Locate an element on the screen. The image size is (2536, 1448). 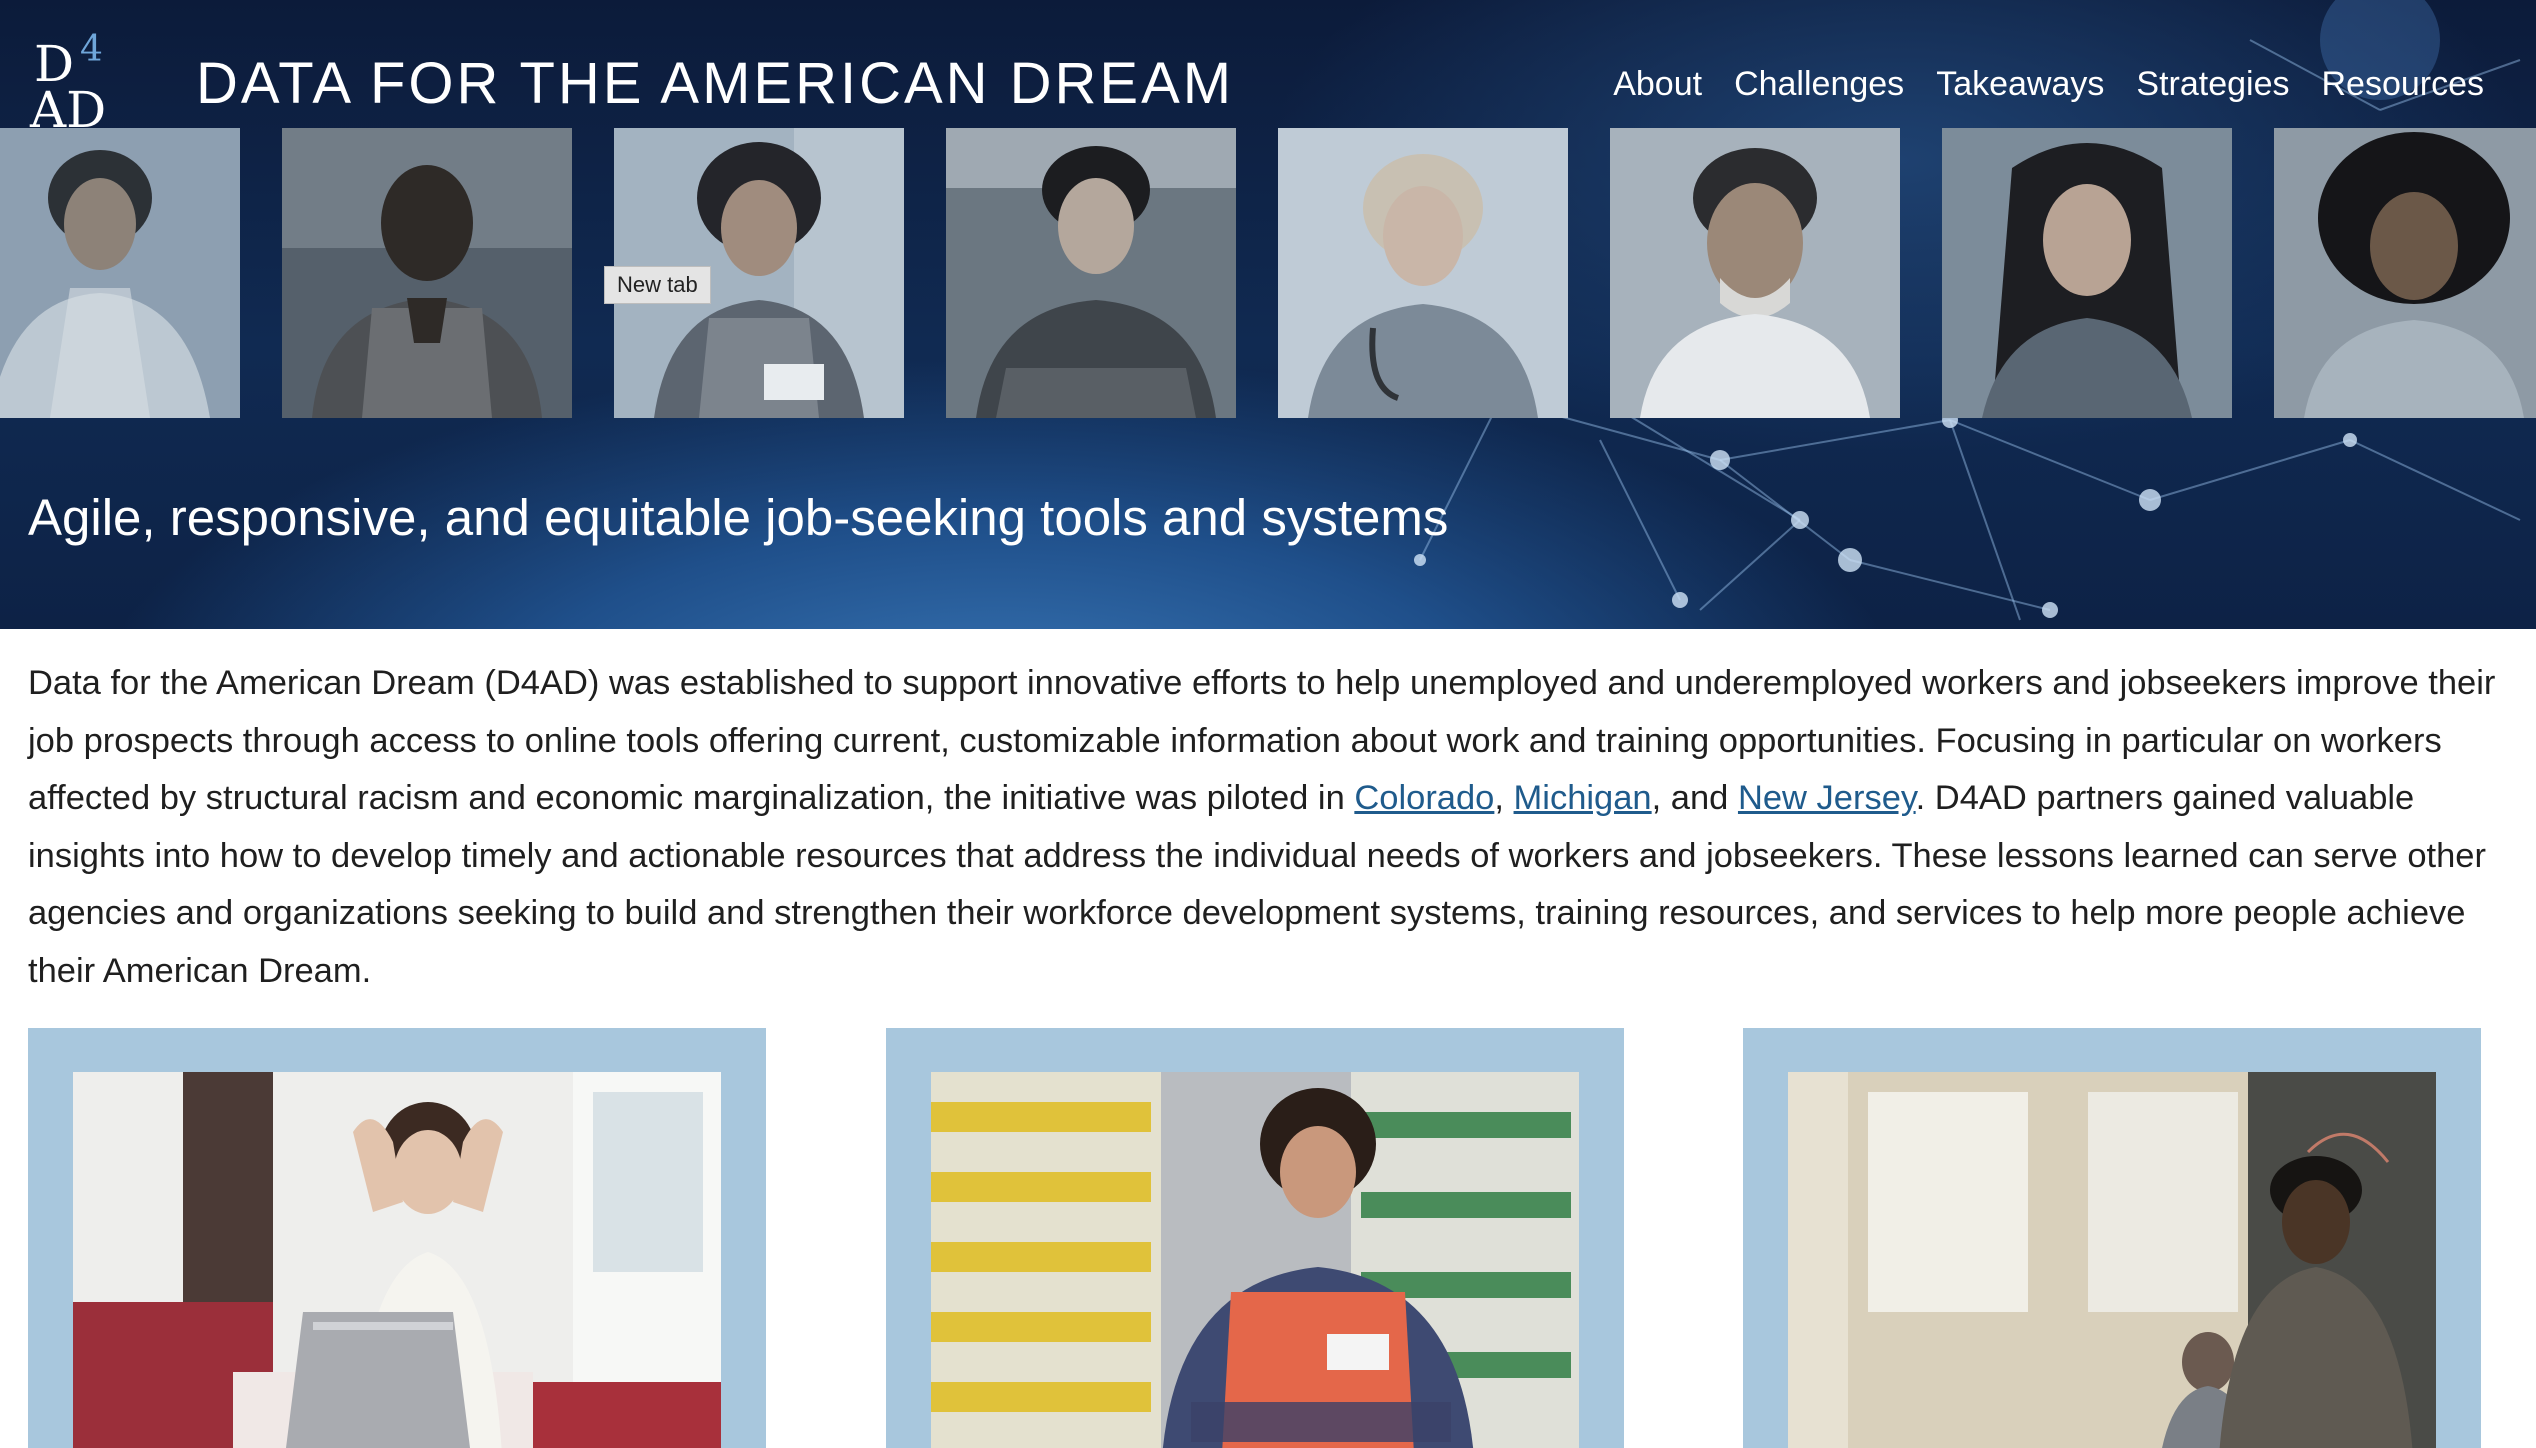
colorado-link: Colorado is located at coordinates (1424, 798).